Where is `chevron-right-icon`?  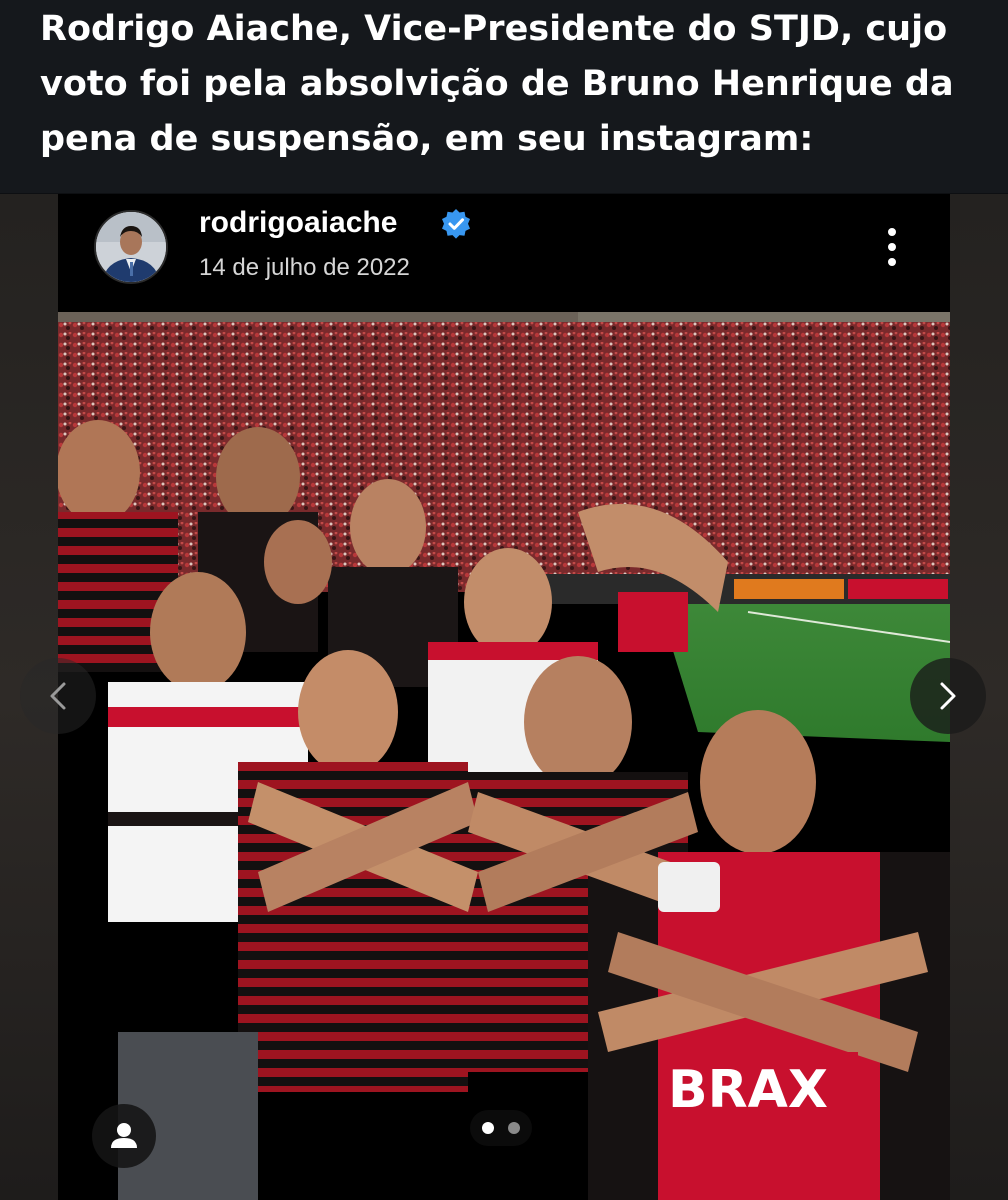 chevron-right-icon is located at coordinates (948, 696).